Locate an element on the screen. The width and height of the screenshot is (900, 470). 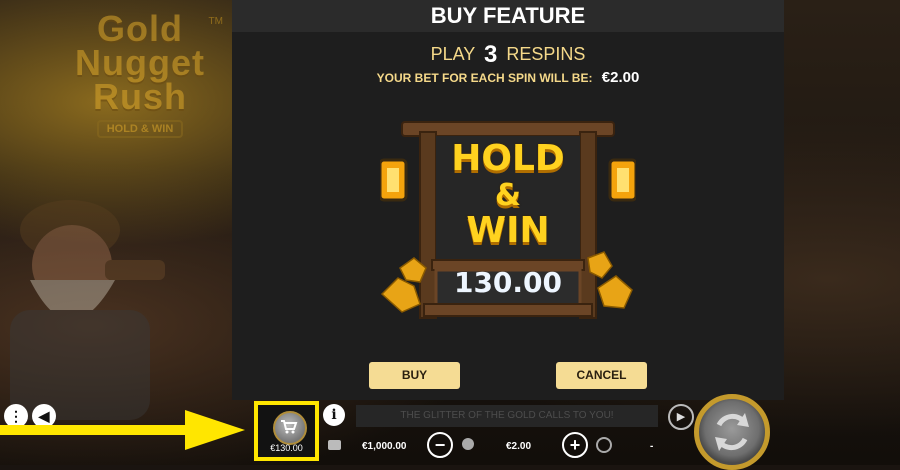
buy-button: BUY is located at coordinates (414, 375).